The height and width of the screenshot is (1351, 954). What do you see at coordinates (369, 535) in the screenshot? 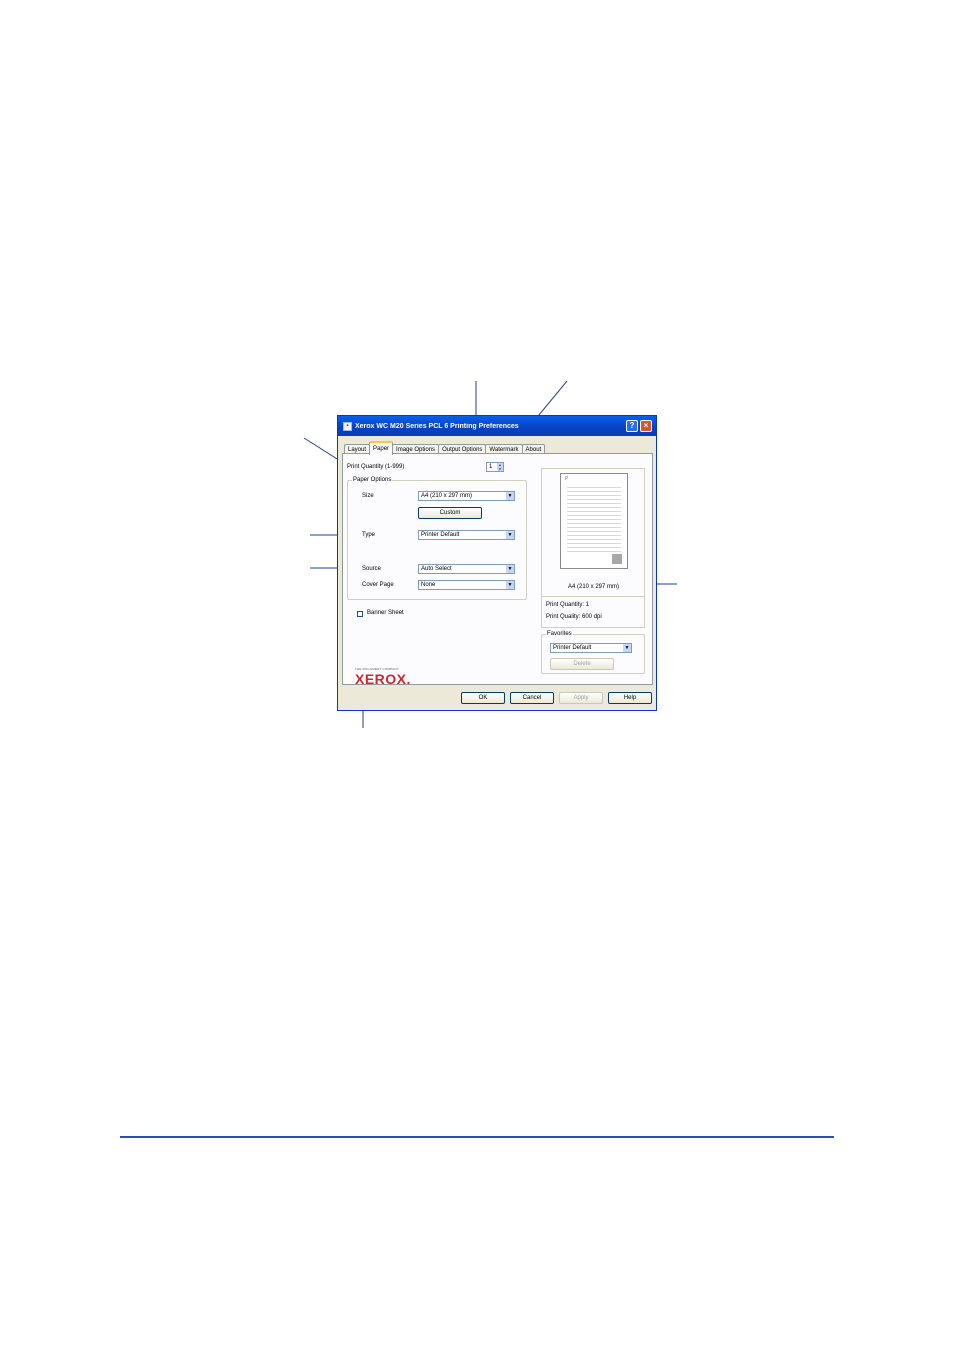
I see `type-label: Type` at bounding box center [369, 535].